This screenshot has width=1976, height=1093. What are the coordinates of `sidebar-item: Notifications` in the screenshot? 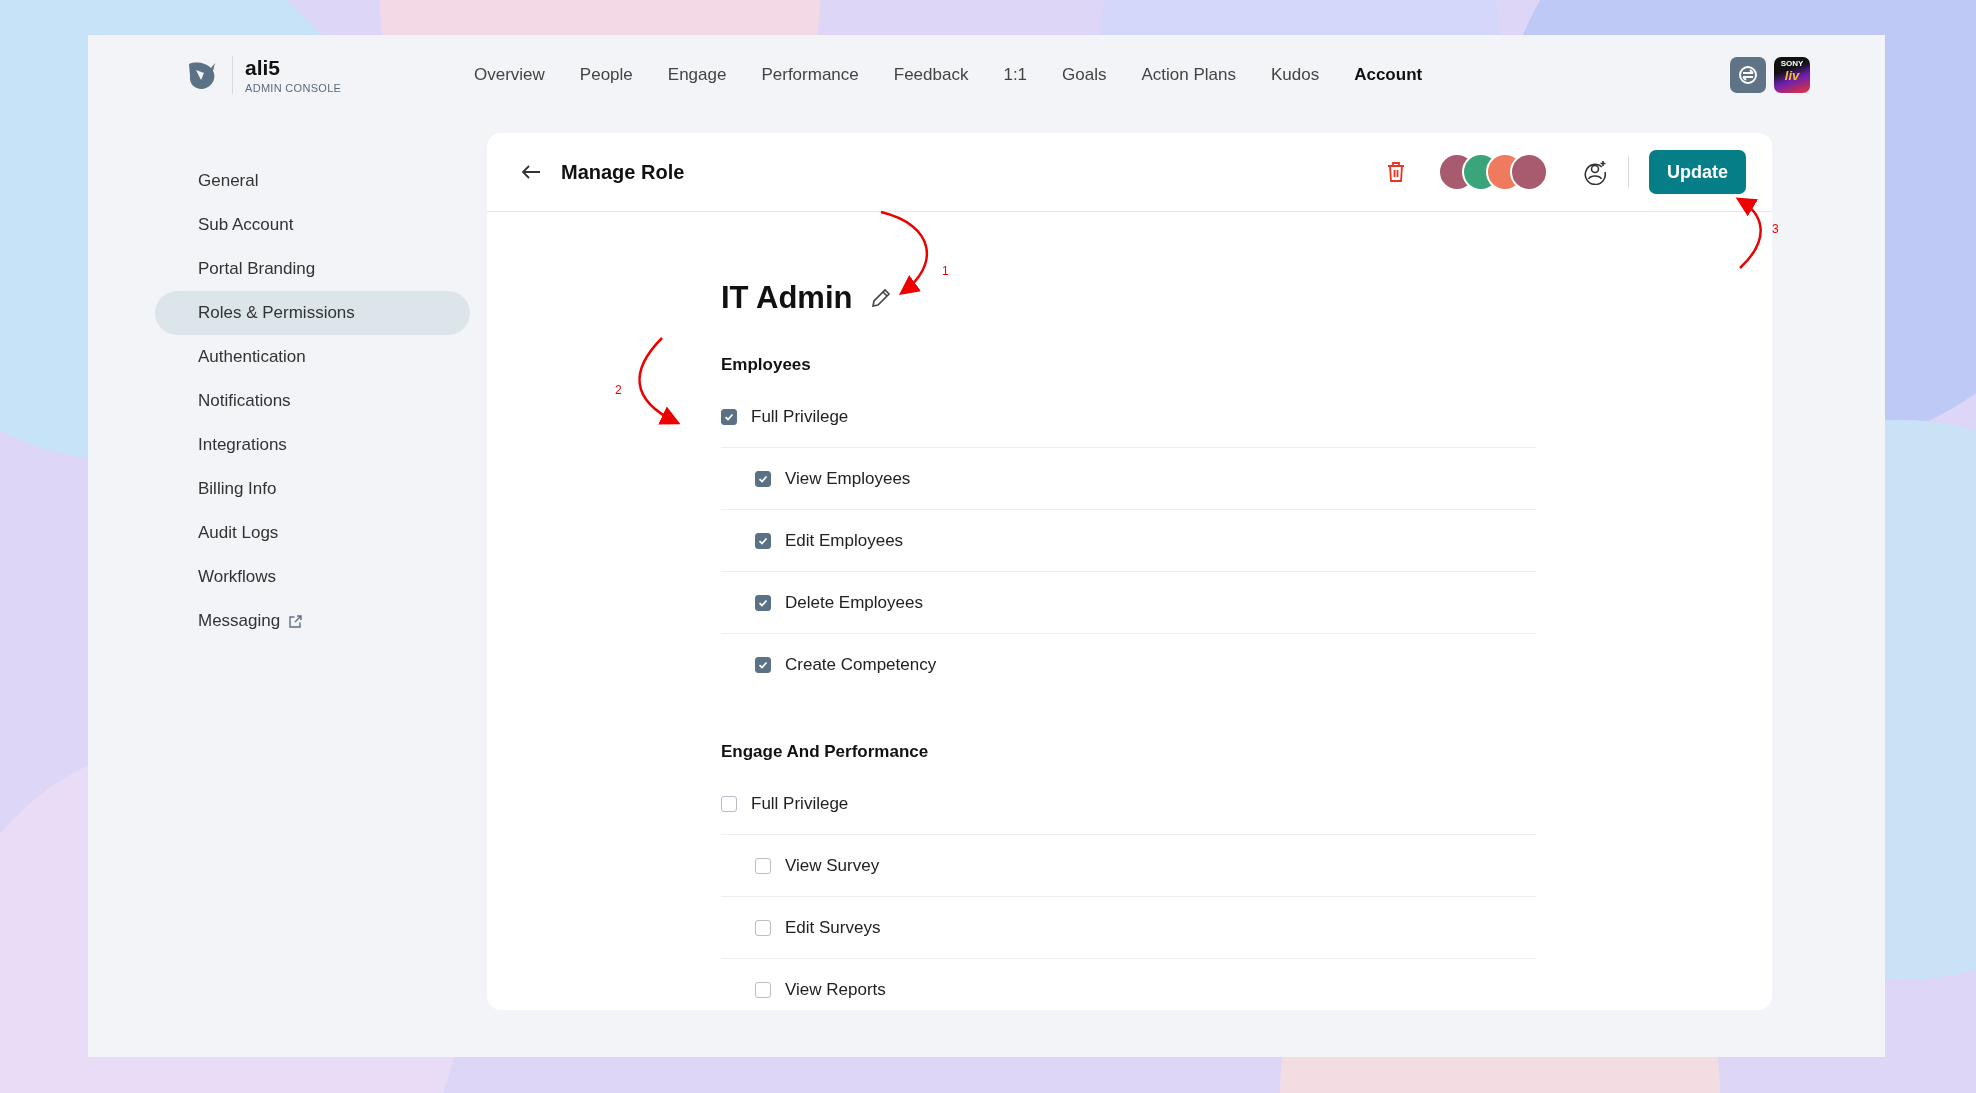 It's located at (312, 401).